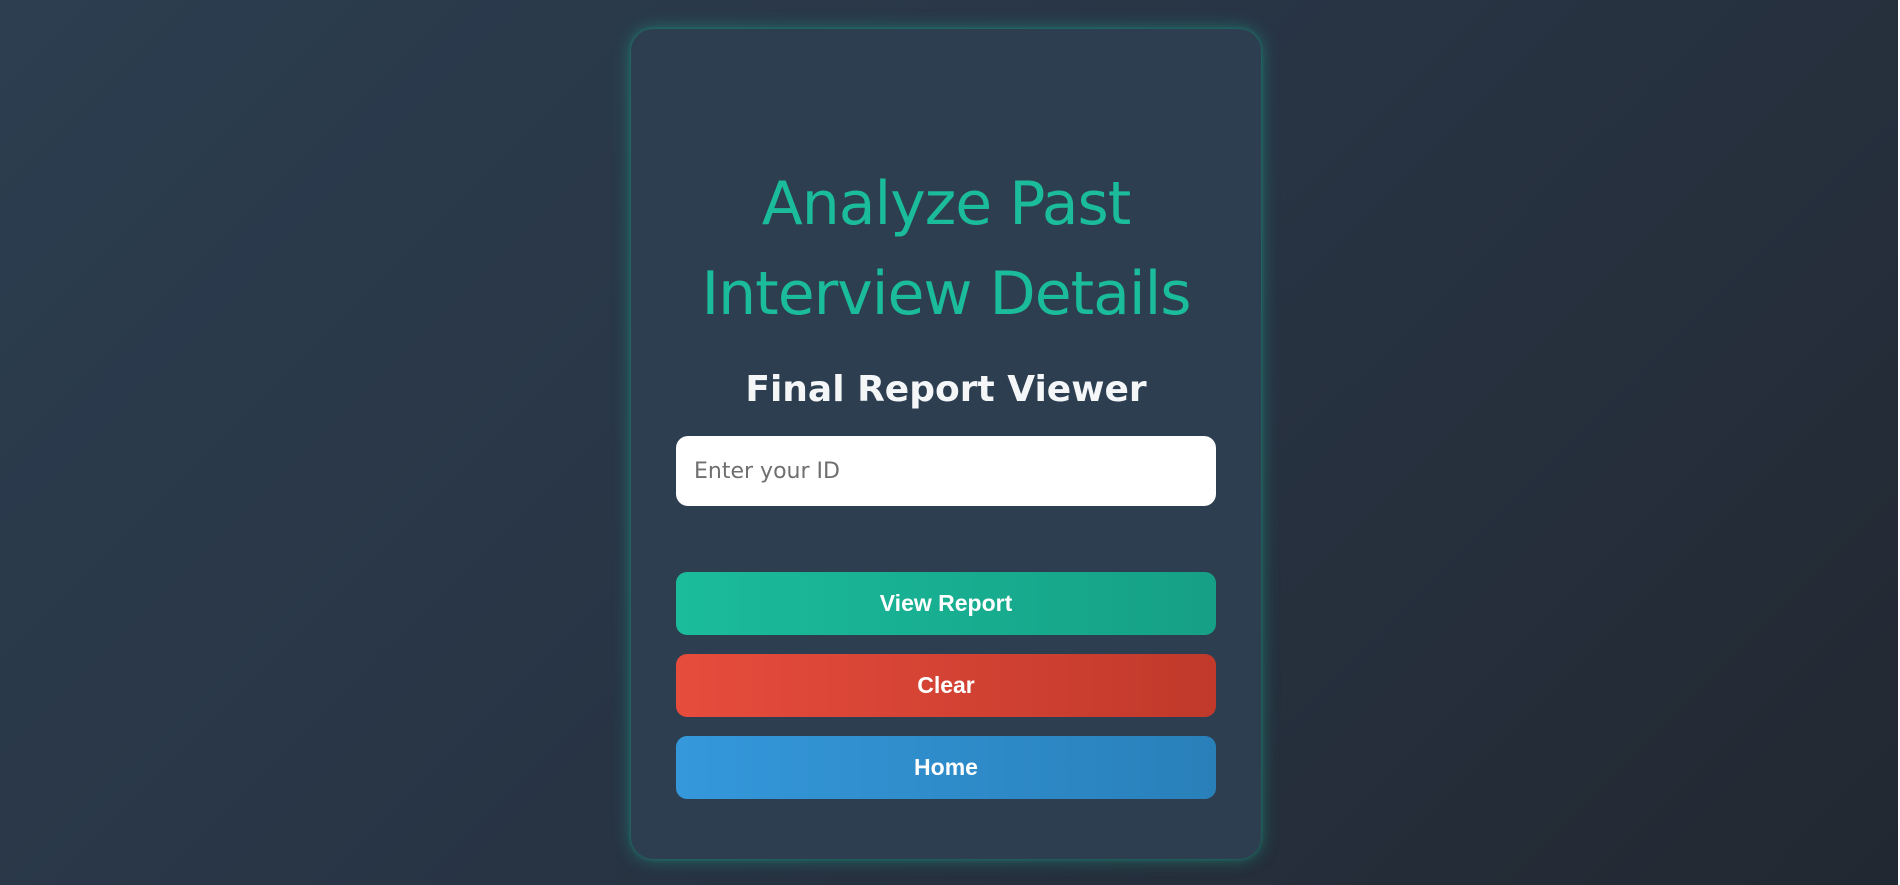  Describe the element at coordinates (946, 471) in the screenshot. I see `id-input` at that location.